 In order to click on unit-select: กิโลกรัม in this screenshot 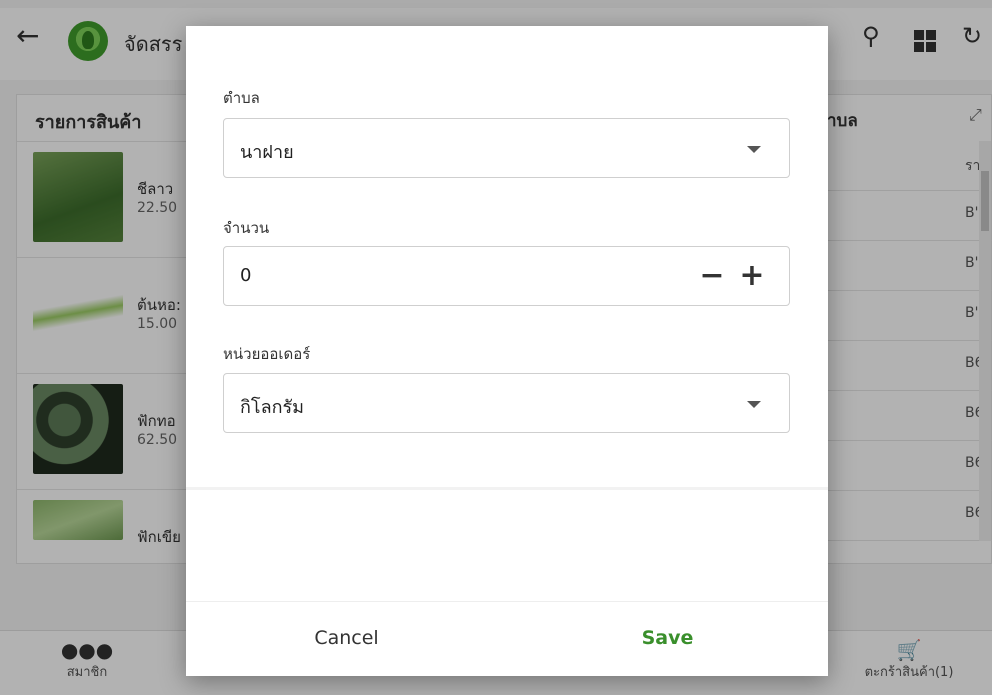, I will do `click(506, 403)`.